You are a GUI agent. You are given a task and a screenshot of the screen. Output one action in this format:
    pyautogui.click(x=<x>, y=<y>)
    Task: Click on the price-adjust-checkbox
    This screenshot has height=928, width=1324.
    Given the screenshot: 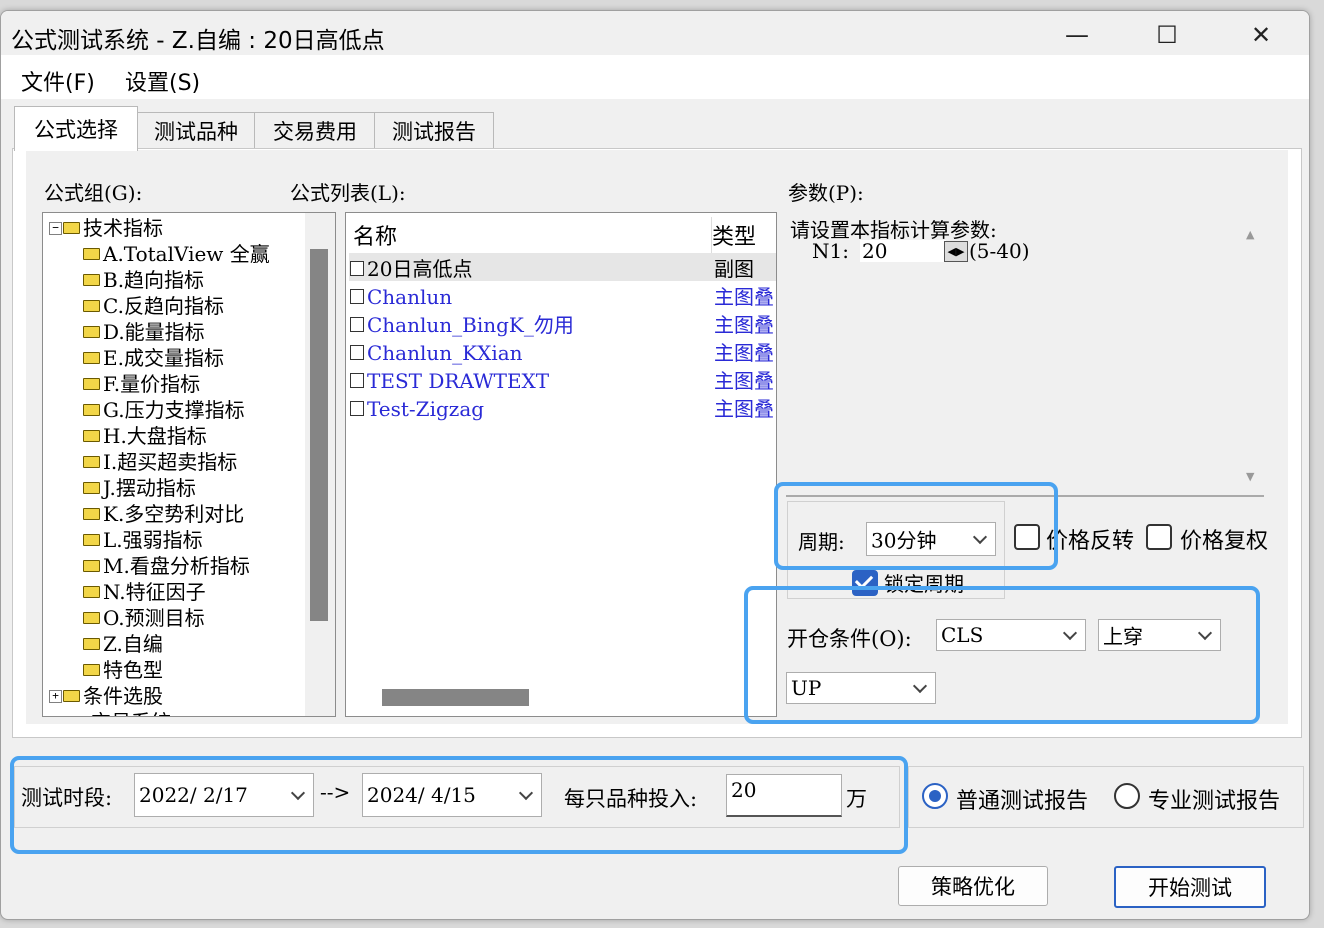 What is the action you would take?
    pyautogui.click(x=1159, y=537)
    